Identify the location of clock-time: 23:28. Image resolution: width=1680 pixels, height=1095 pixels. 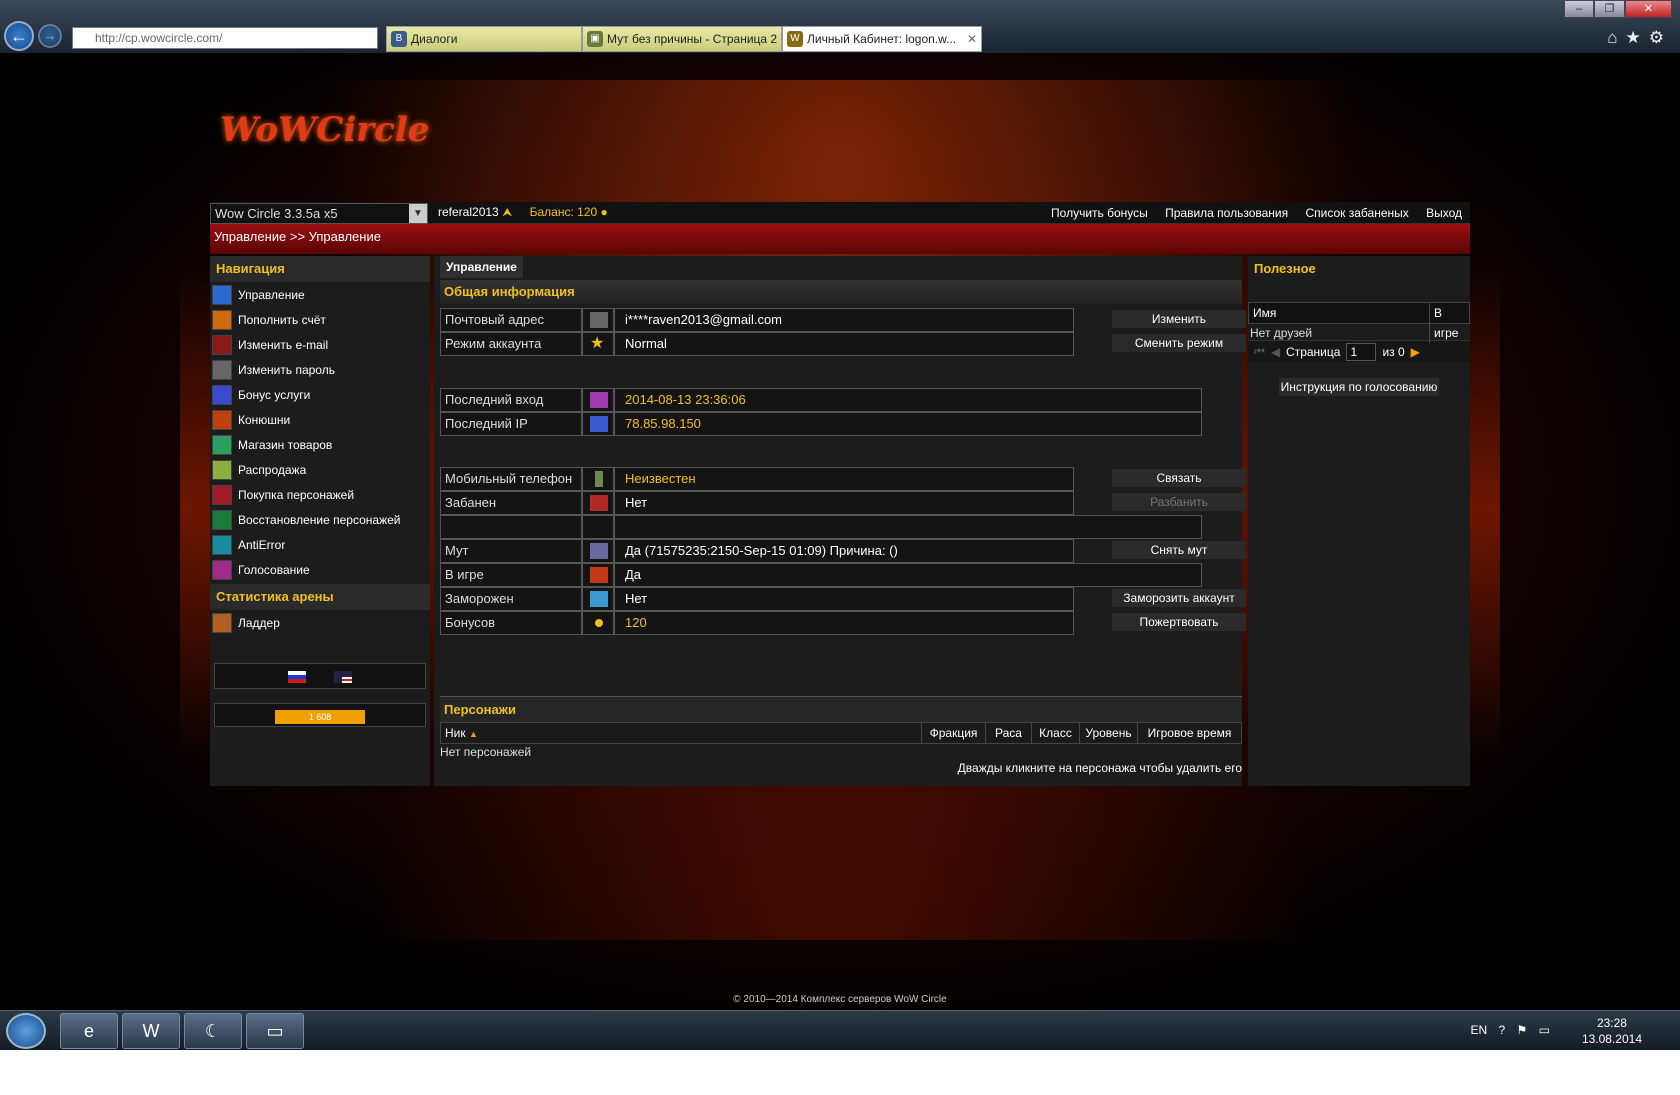
(1611, 1023).